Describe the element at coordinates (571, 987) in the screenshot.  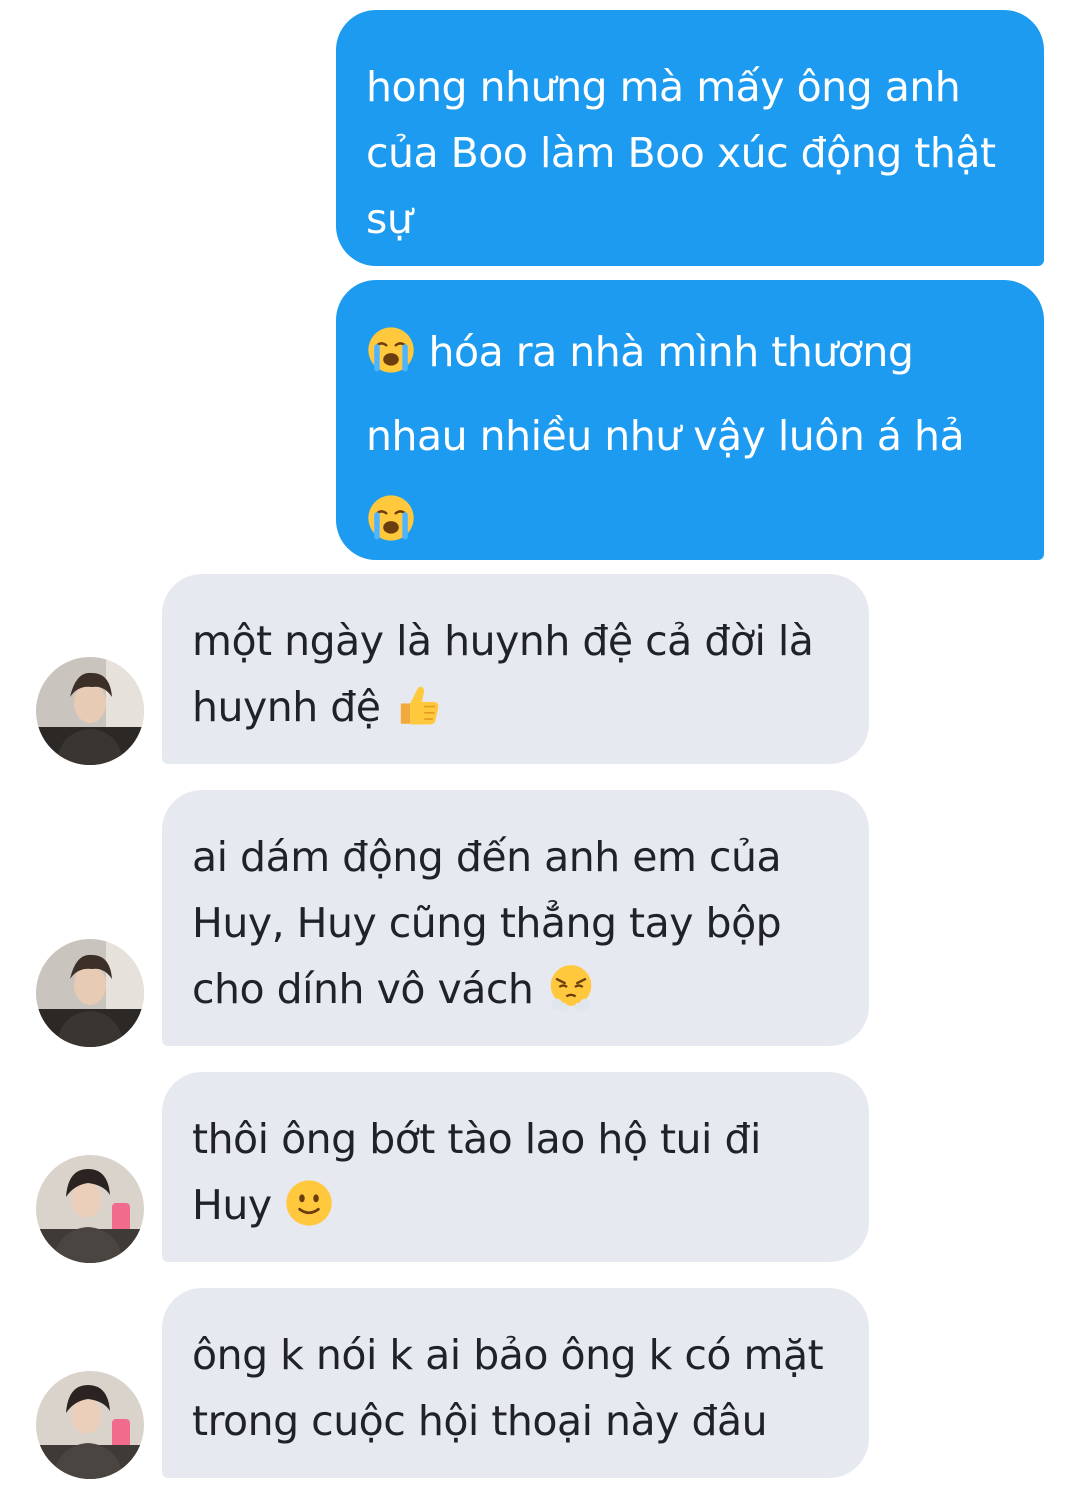
I see `face-with-steam-from-nose-icon` at that location.